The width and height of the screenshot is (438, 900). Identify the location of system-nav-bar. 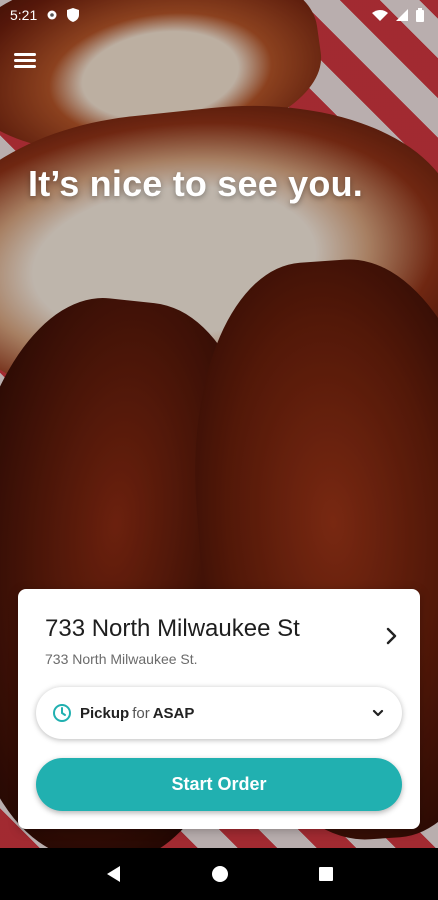
(219, 874).